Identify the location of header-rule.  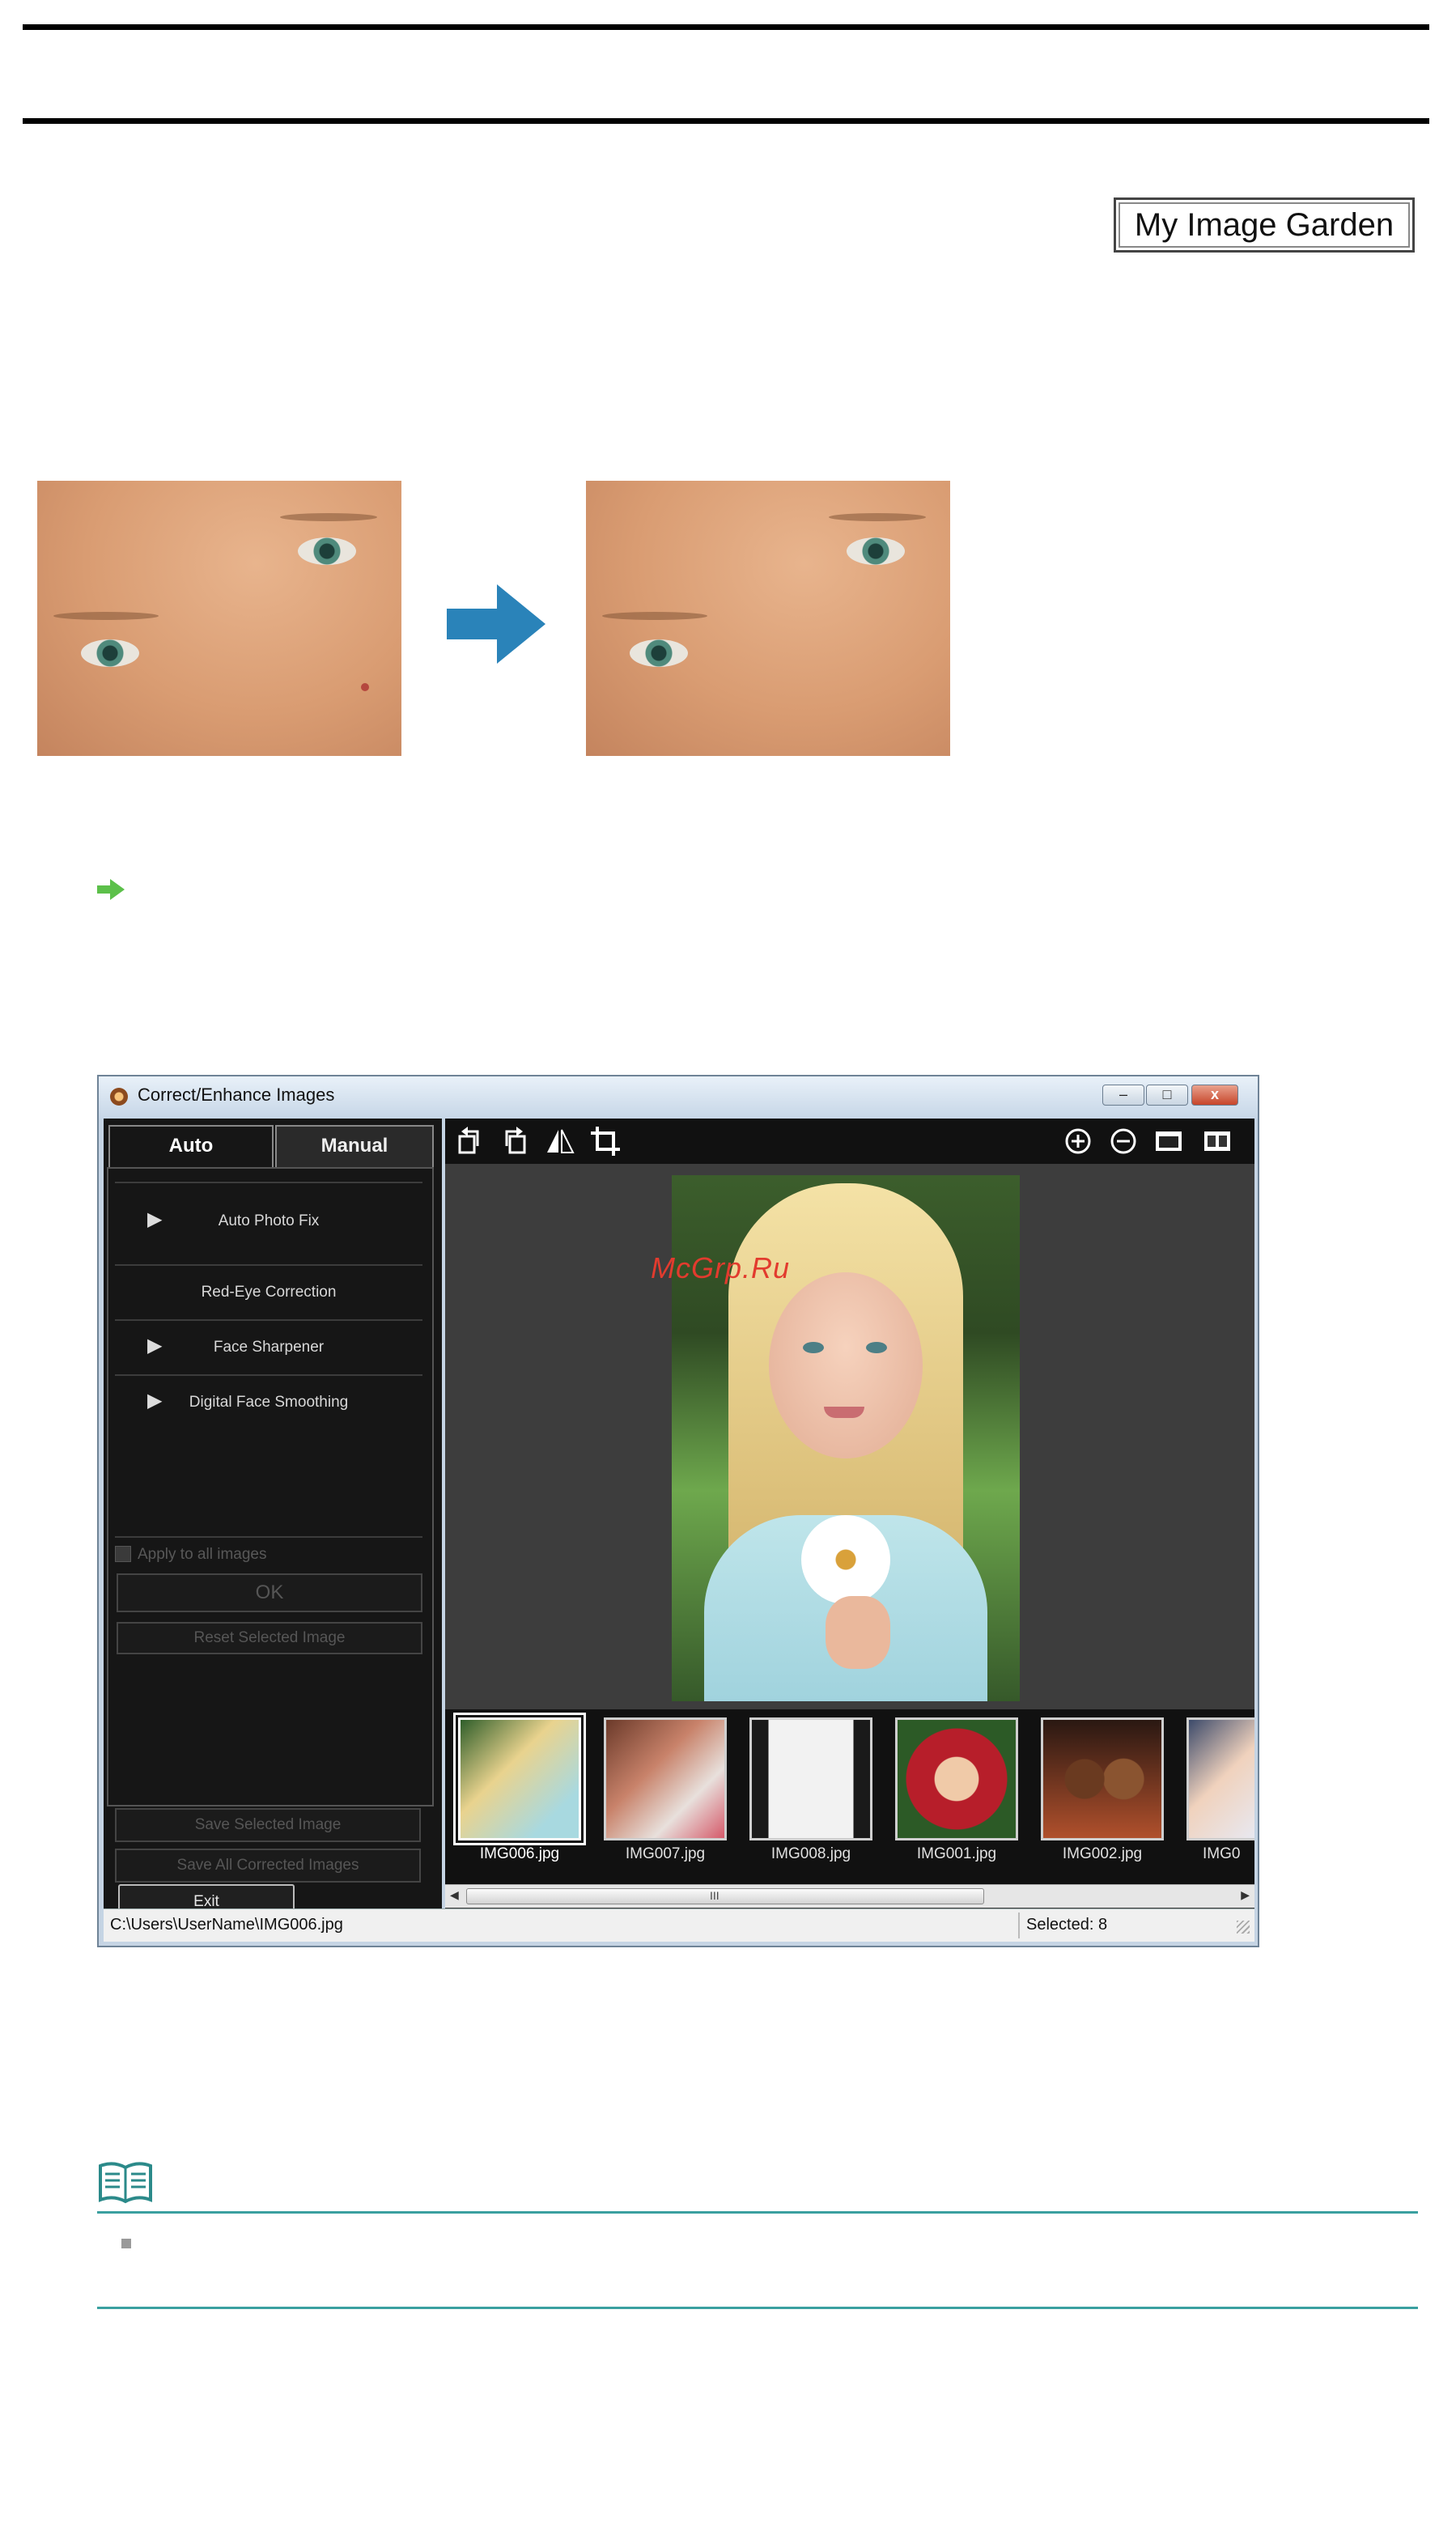
(726, 121).